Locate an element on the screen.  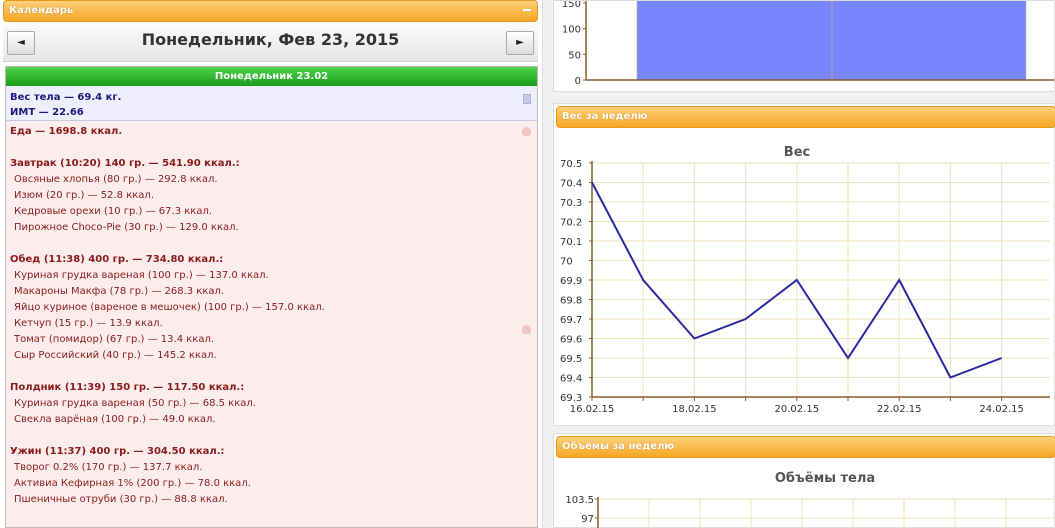
tick-label: 20.02.15 is located at coordinates (797, 409).